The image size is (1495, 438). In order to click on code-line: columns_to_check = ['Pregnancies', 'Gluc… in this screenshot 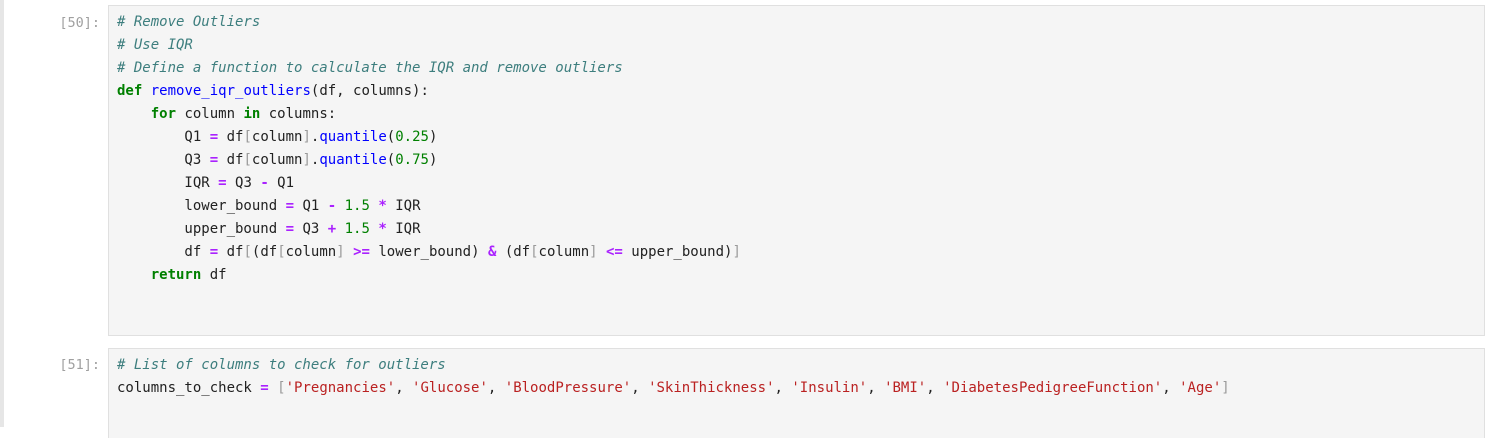, I will do `click(673, 388)`.